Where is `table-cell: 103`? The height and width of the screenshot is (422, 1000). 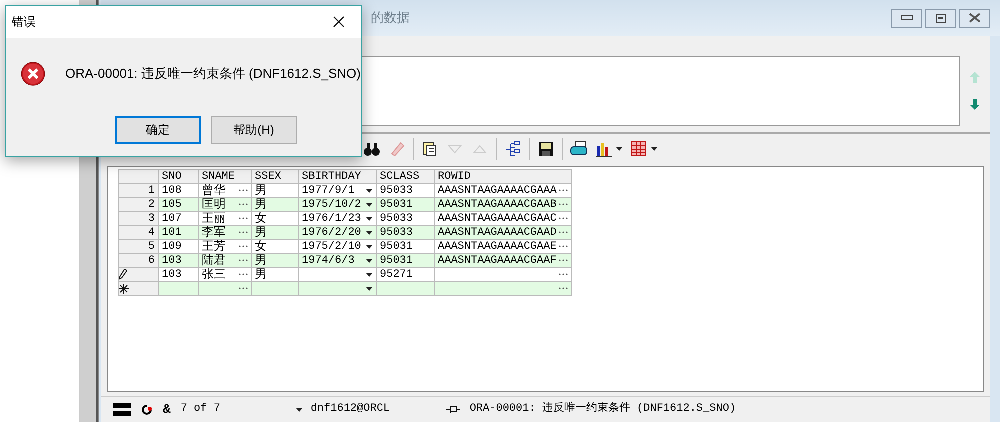 table-cell: 103 is located at coordinates (172, 260).